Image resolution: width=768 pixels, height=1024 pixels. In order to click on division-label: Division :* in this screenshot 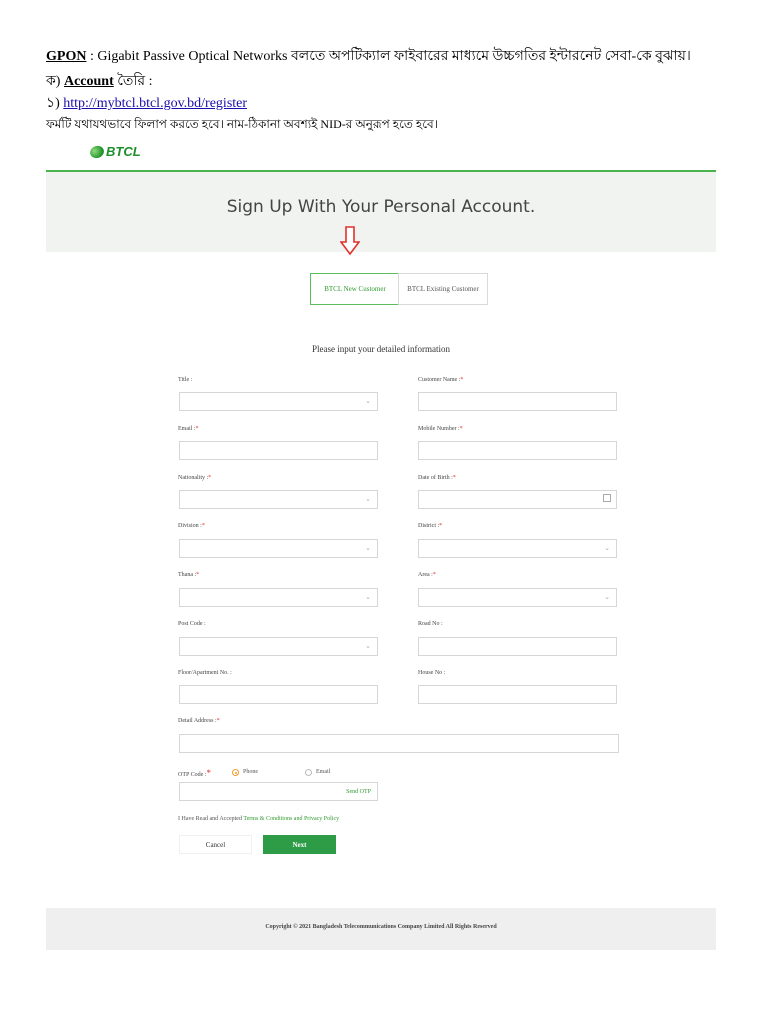, I will do `click(191, 526)`.